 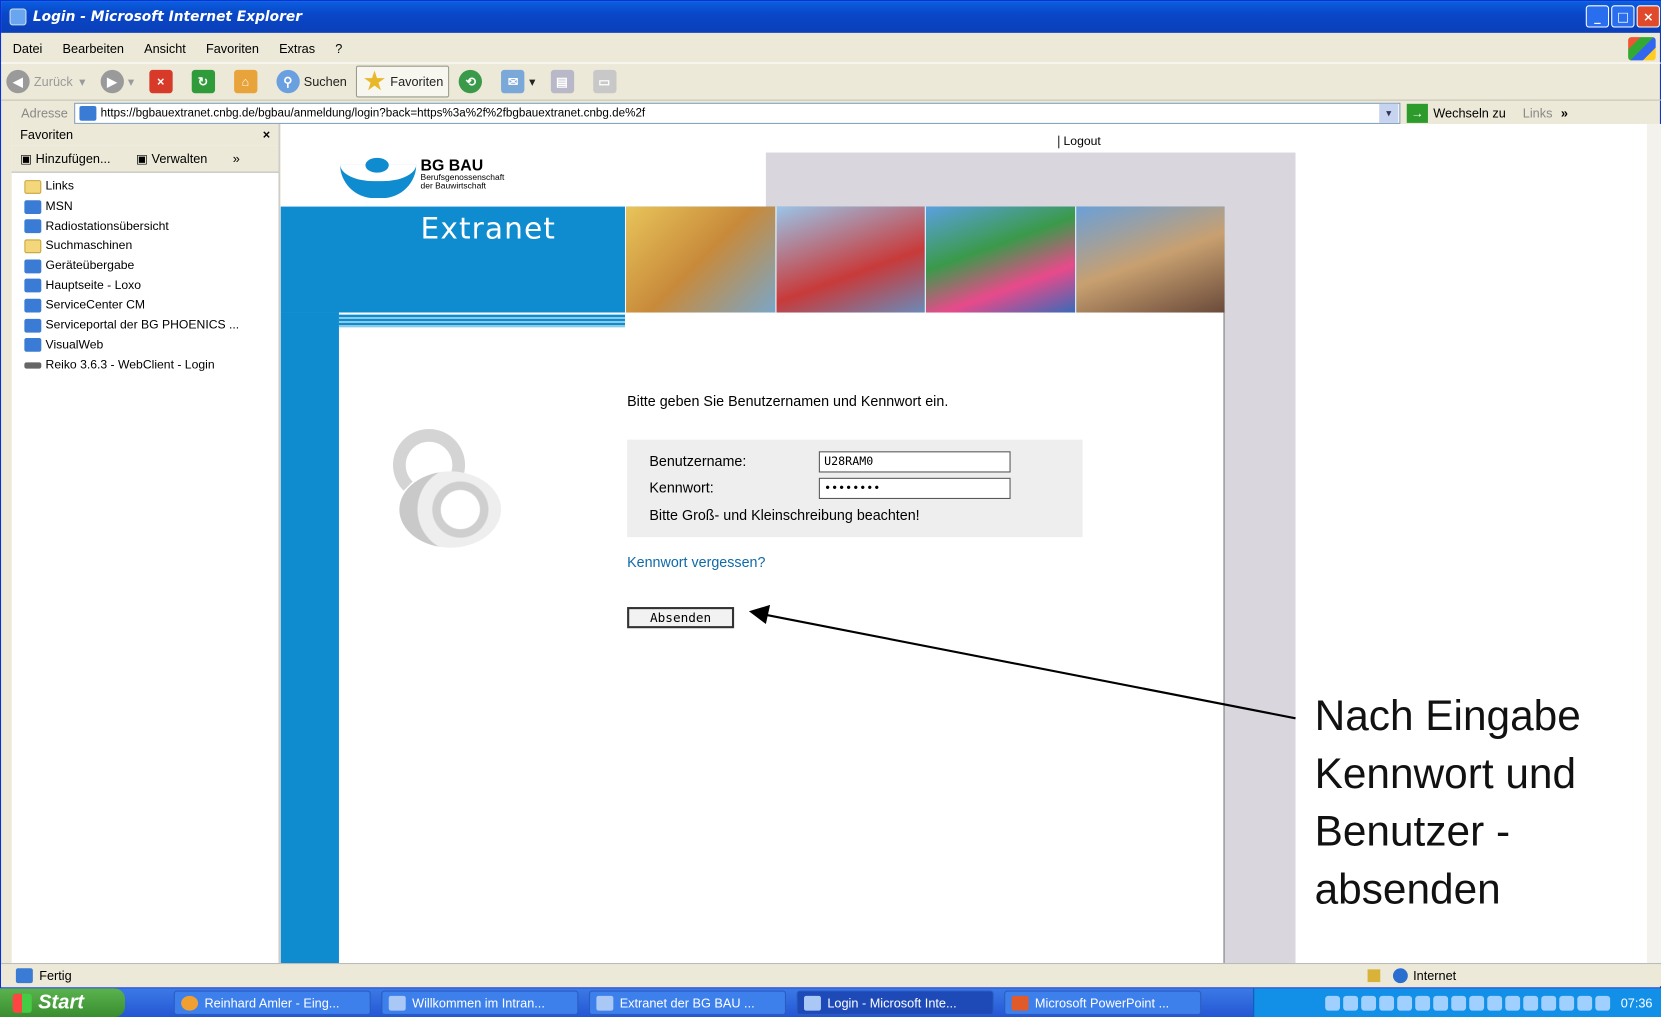 What do you see at coordinates (190, 1003) in the screenshot?
I see `outlook-icon` at bounding box center [190, 1003].